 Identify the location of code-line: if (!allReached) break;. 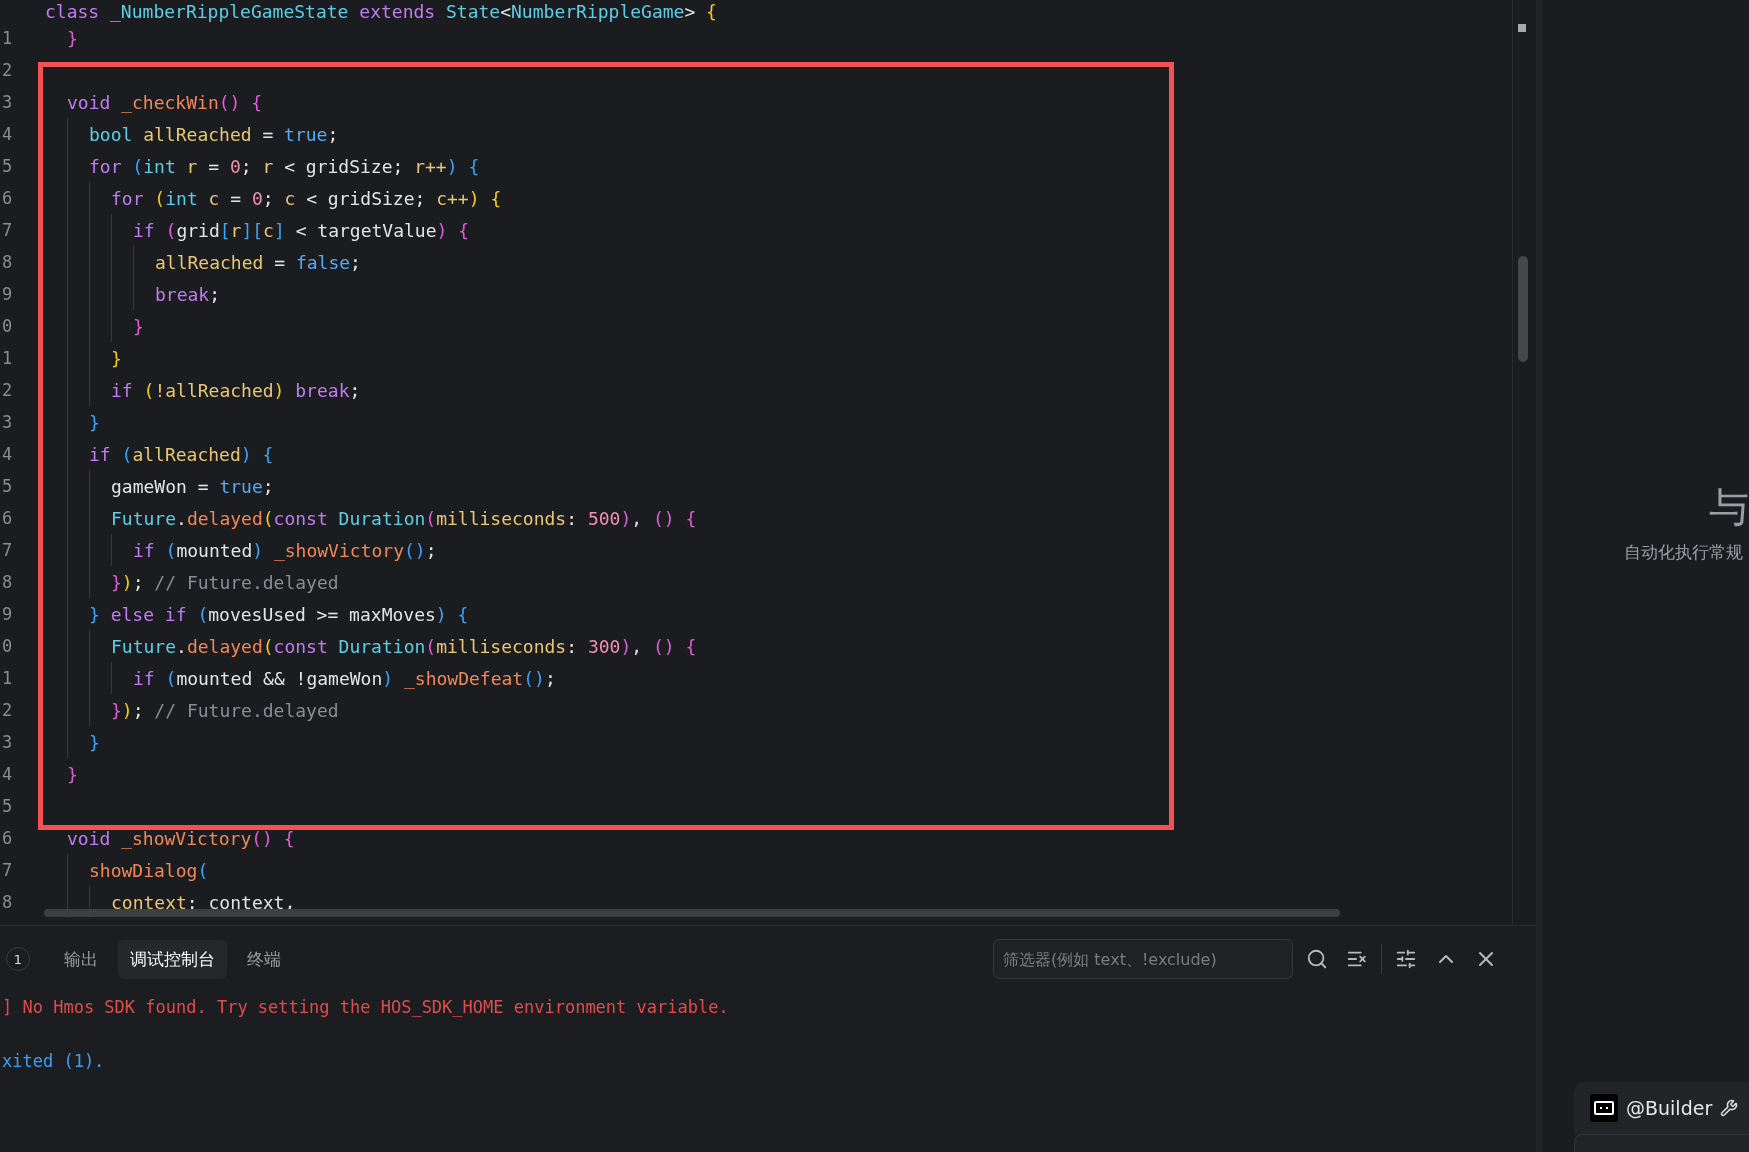
(236, 390).